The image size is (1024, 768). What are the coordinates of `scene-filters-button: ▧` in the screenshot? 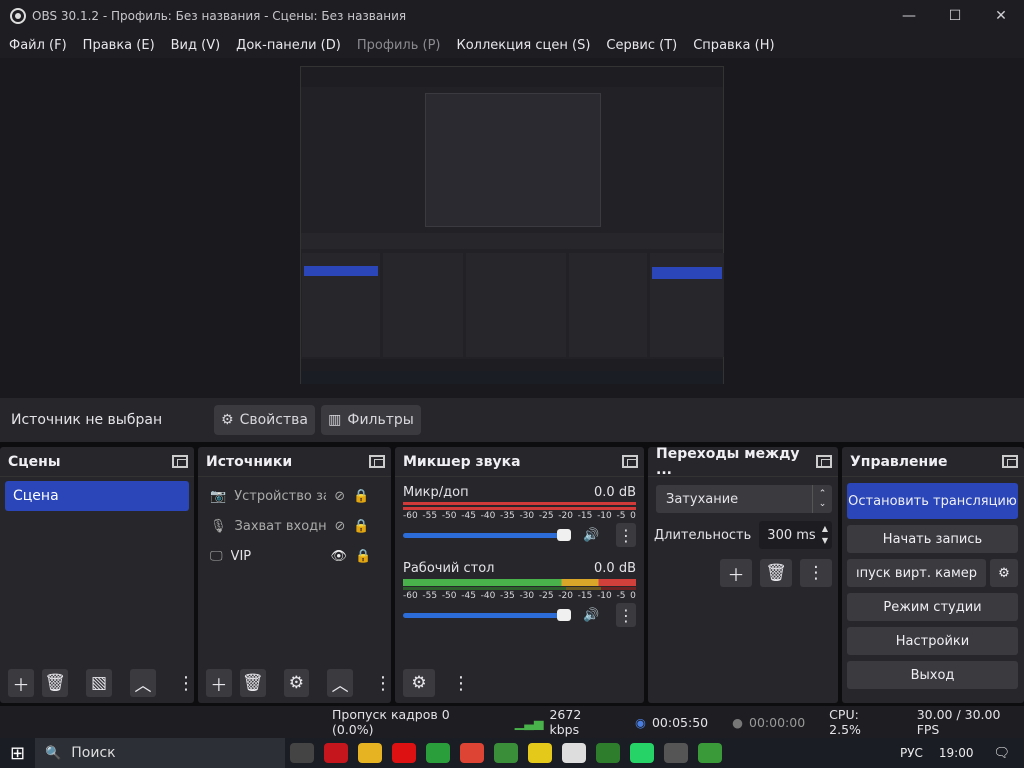 It's located at (99, 683).